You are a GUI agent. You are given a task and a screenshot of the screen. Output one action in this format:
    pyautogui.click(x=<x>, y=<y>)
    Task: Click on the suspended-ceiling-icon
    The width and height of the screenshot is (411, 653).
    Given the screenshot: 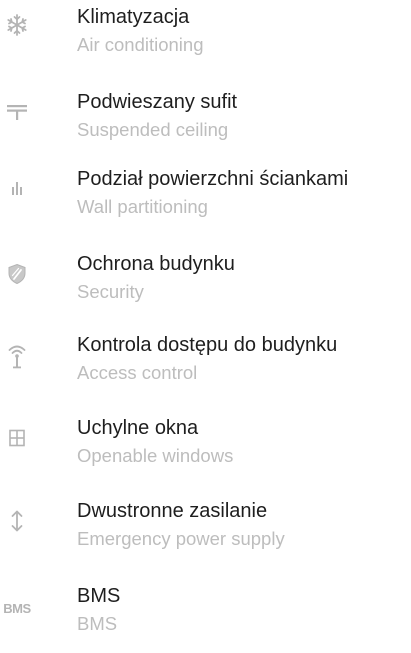 What is the action you would take?
    pyautogui.click(x=17, y=111)
    